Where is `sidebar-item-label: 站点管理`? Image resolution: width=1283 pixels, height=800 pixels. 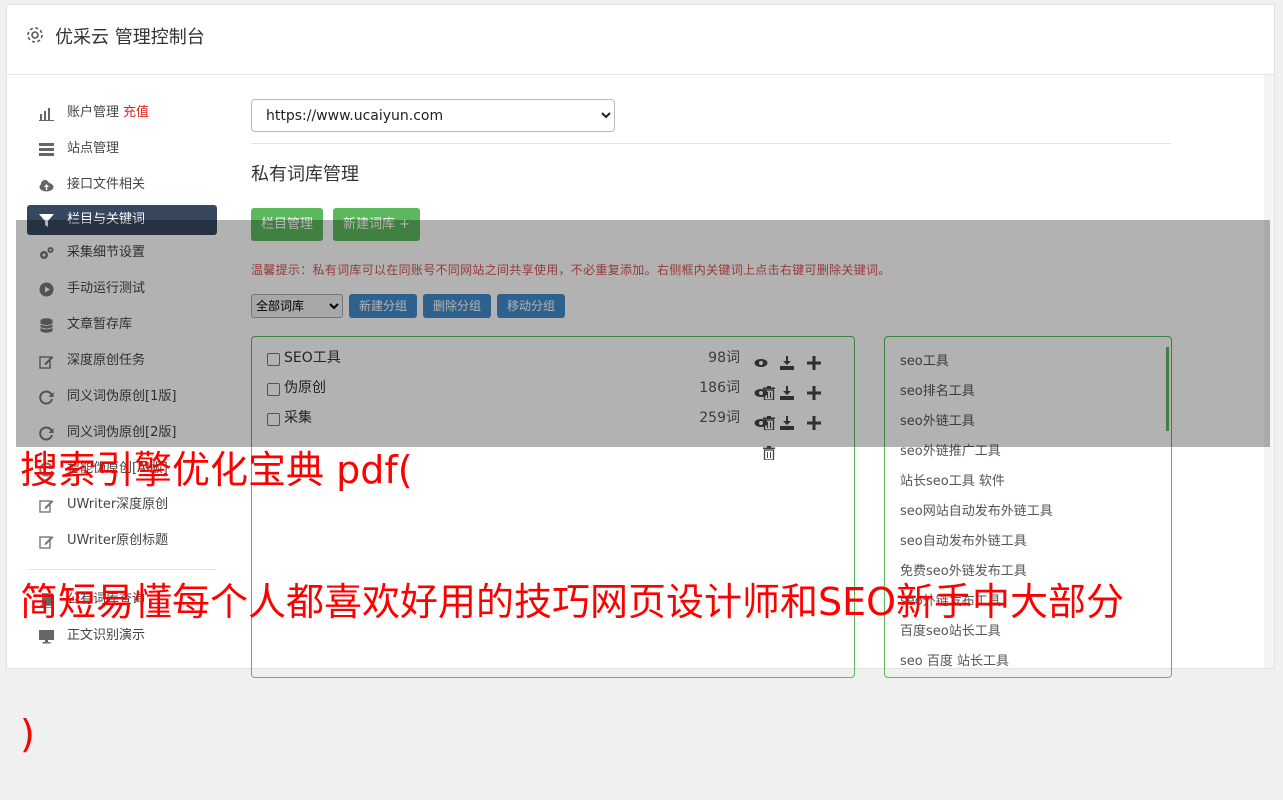 sidebar-item-label: 站点管理 is located at coordinates (93, 148).